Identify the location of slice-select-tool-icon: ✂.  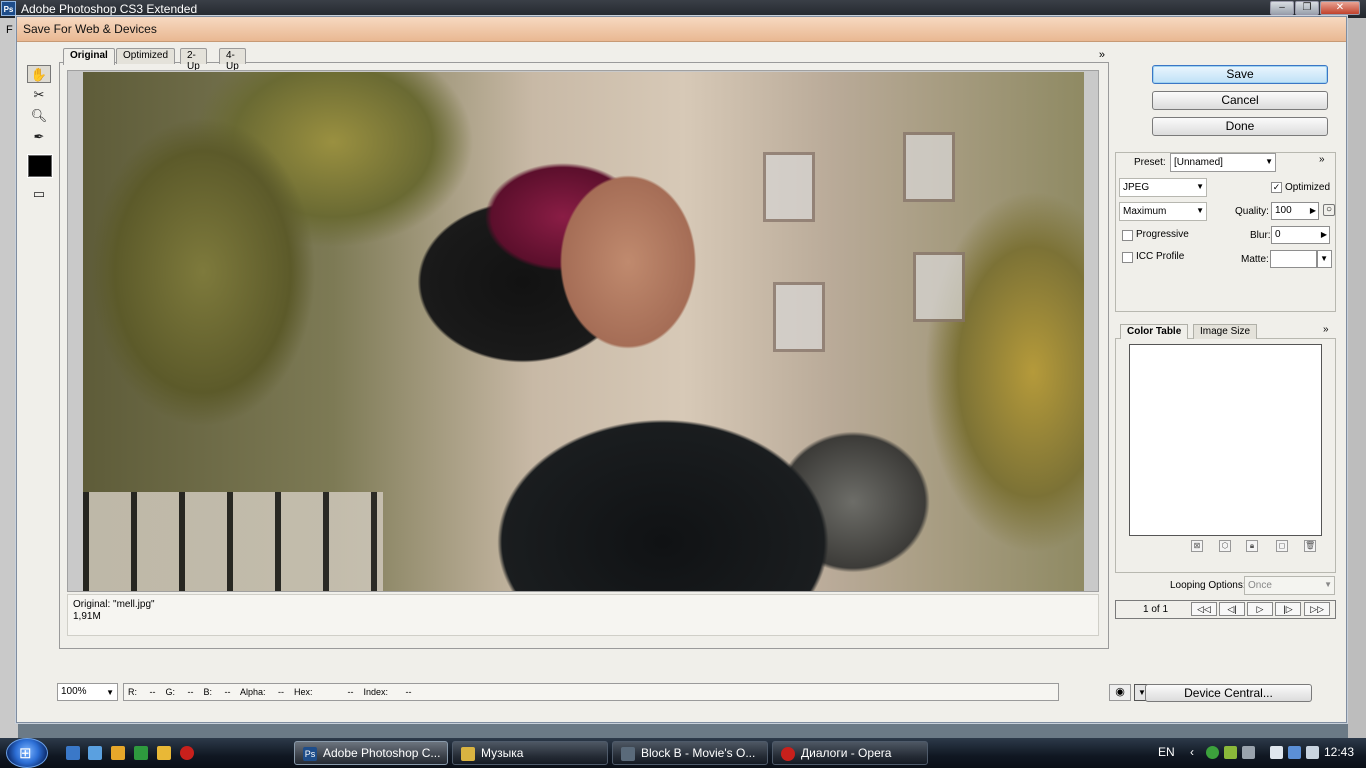
(39, 95).